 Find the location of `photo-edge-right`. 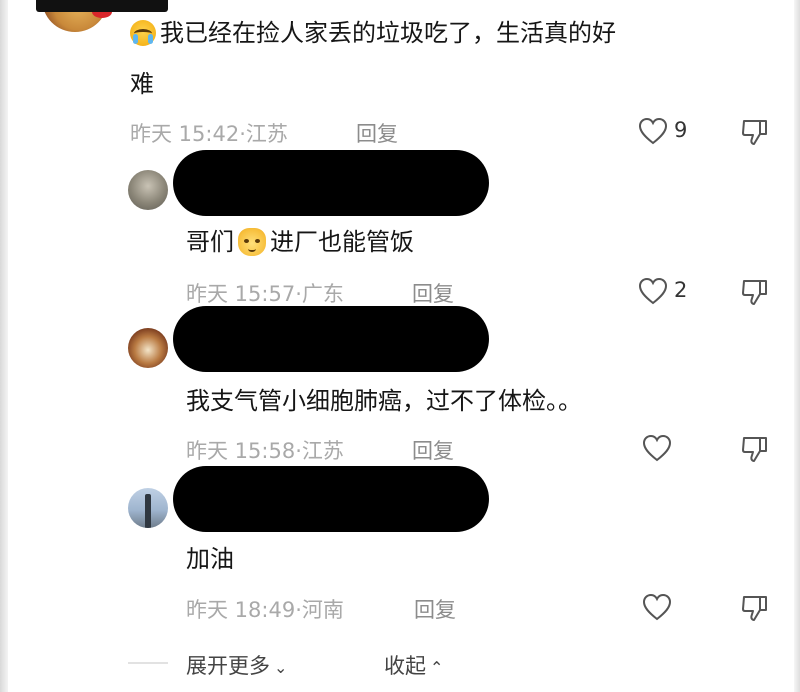

photo-edge-right is located at coordinates (797, 346).